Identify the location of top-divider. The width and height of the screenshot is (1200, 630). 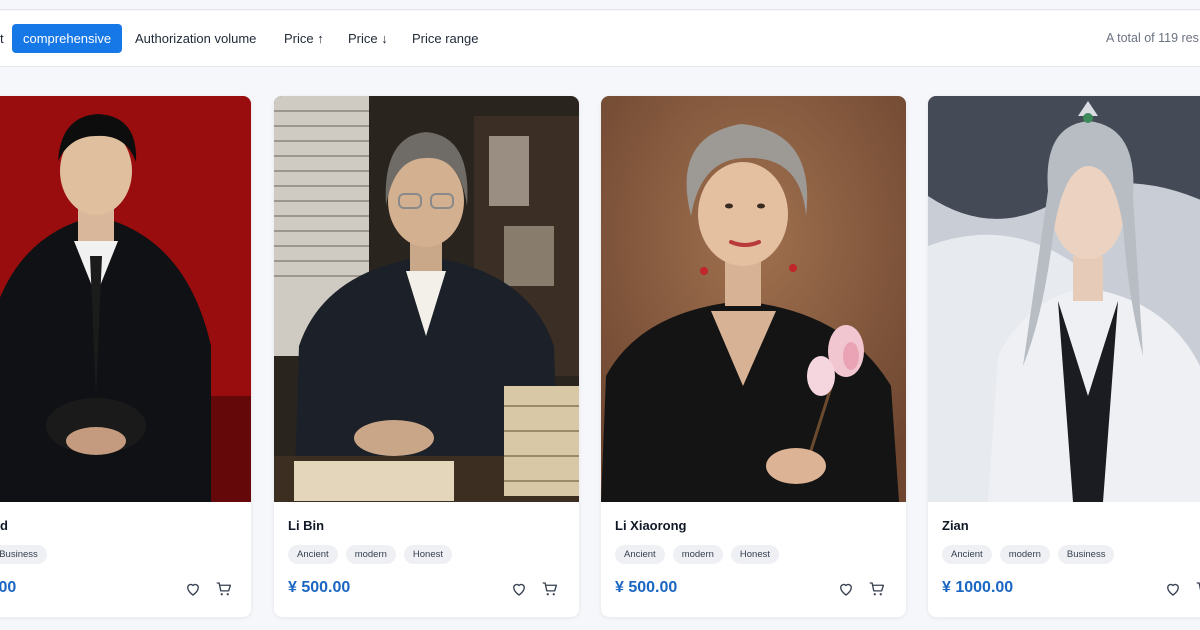
(600, 5).